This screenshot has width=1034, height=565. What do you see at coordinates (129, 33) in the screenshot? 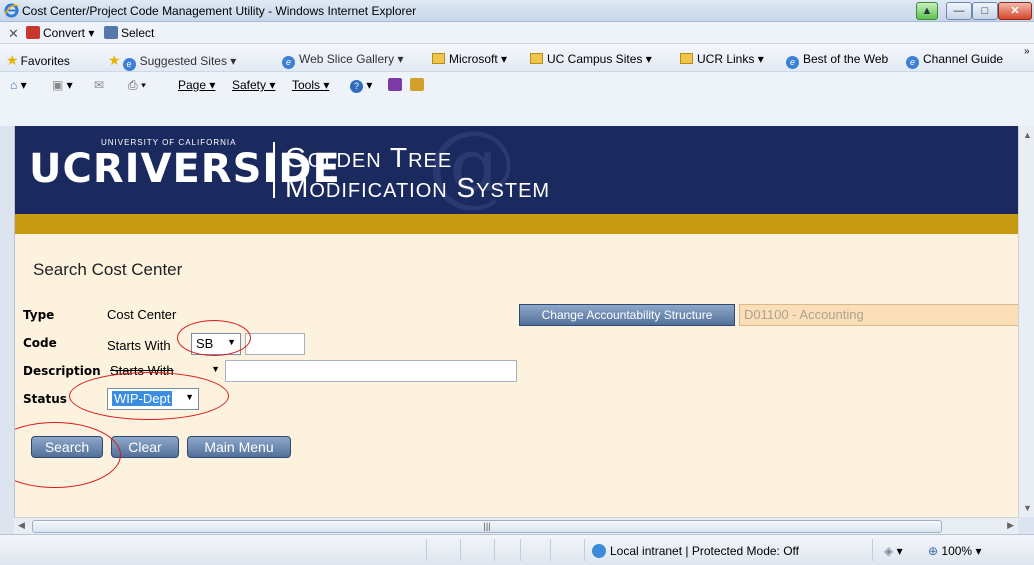
I see `select-button: Select` at bounding box center [129, 33].